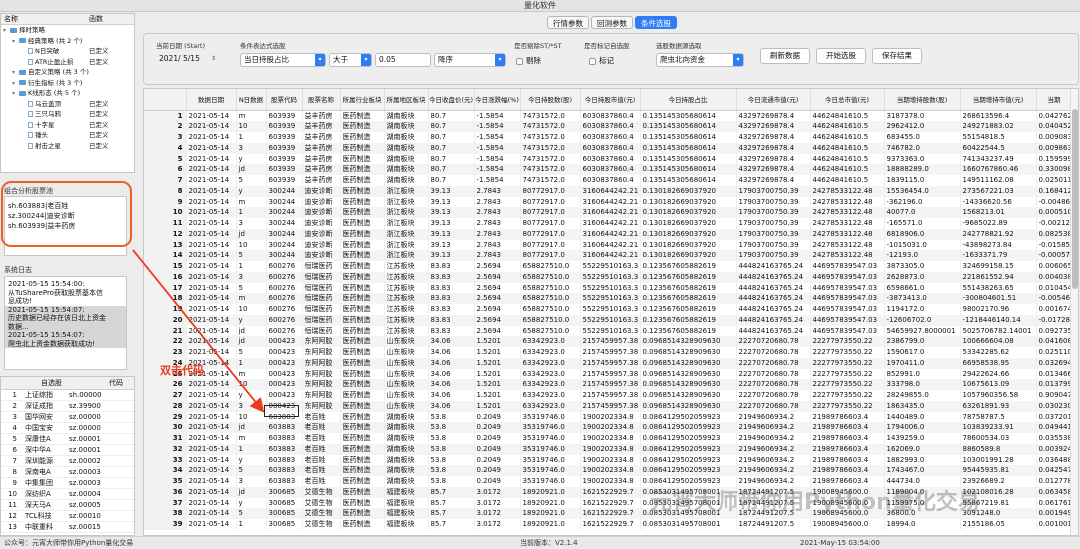 Image resolution: width=1080 pixels, height=549 pixels. Describe the element at coordinates (998, 116) in the screenshot. I see `table-cell: 268613596.4` at that location.